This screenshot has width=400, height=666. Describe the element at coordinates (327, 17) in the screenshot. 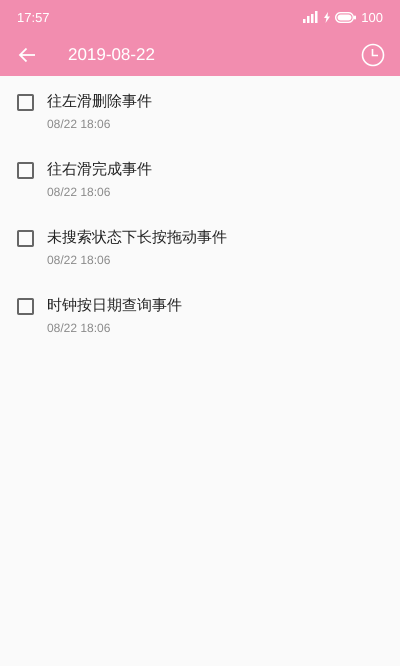

I see `charging-icon` at that location.